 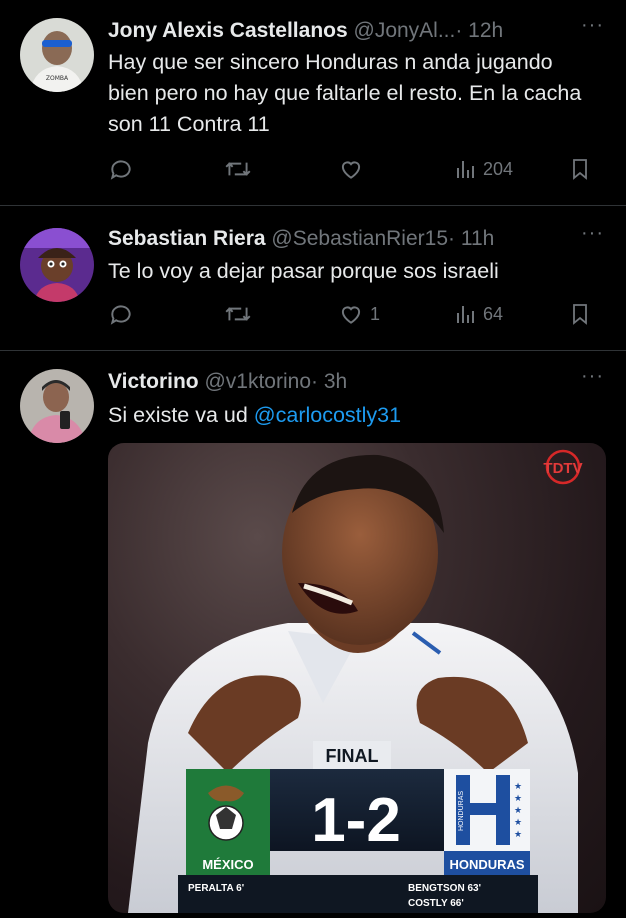 I want to click on timestamp: · 3h, so click(x=329, y=381).